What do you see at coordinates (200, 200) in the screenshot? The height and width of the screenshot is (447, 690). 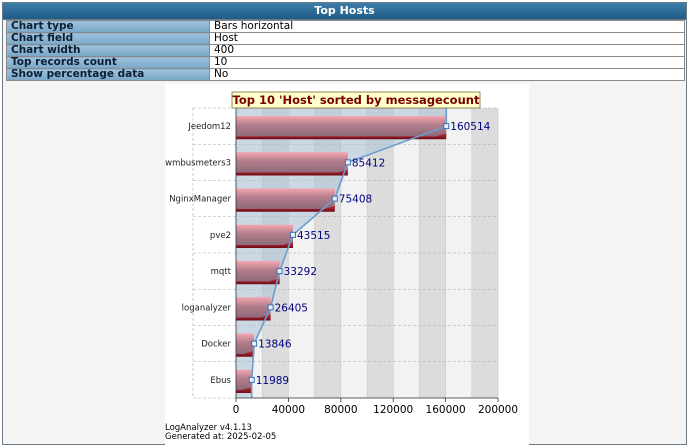 I see `category-label: NginxManager` at bounding box center [200, 200].